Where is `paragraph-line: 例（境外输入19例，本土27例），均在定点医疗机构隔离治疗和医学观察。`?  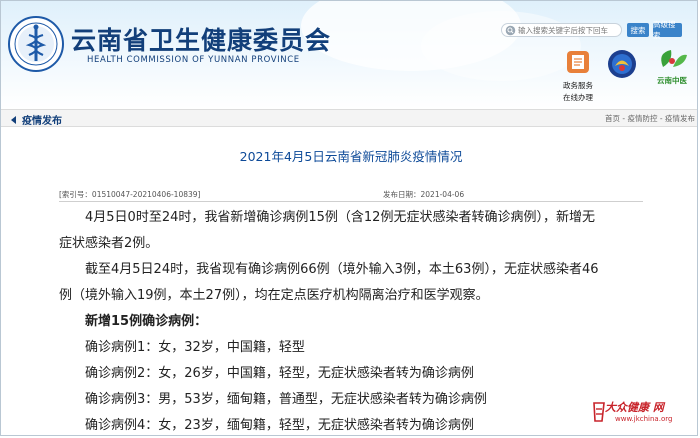
paragraph-line: 例（境外输入19例，本土27例），均在定点医疗机构隔离治疗和医学观察。 is located at coordinates (274, 295).